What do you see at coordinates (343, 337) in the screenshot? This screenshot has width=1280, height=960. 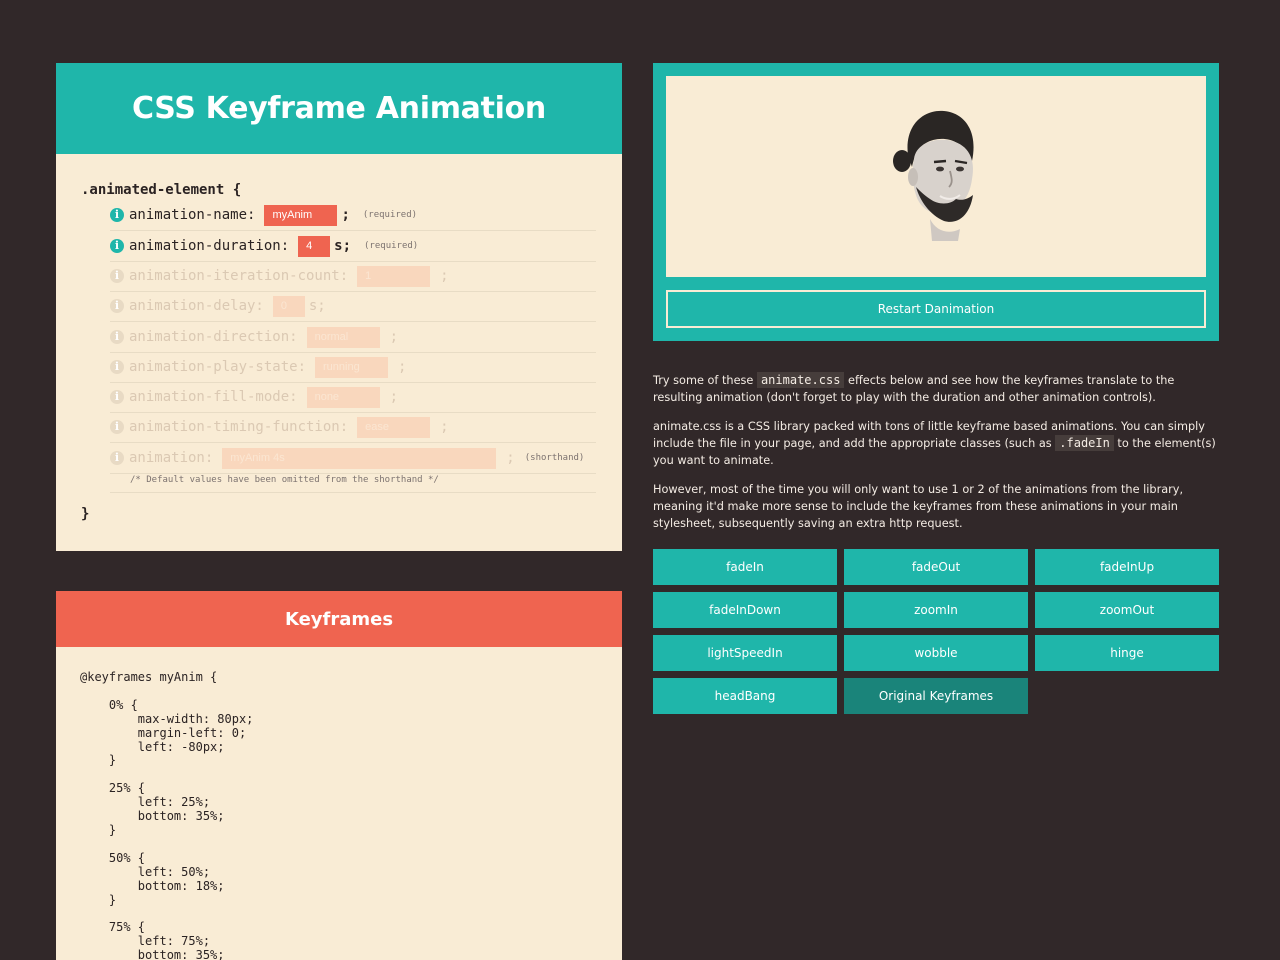 I see `animation-direction-select: normal` at bounding box center [343, 337].